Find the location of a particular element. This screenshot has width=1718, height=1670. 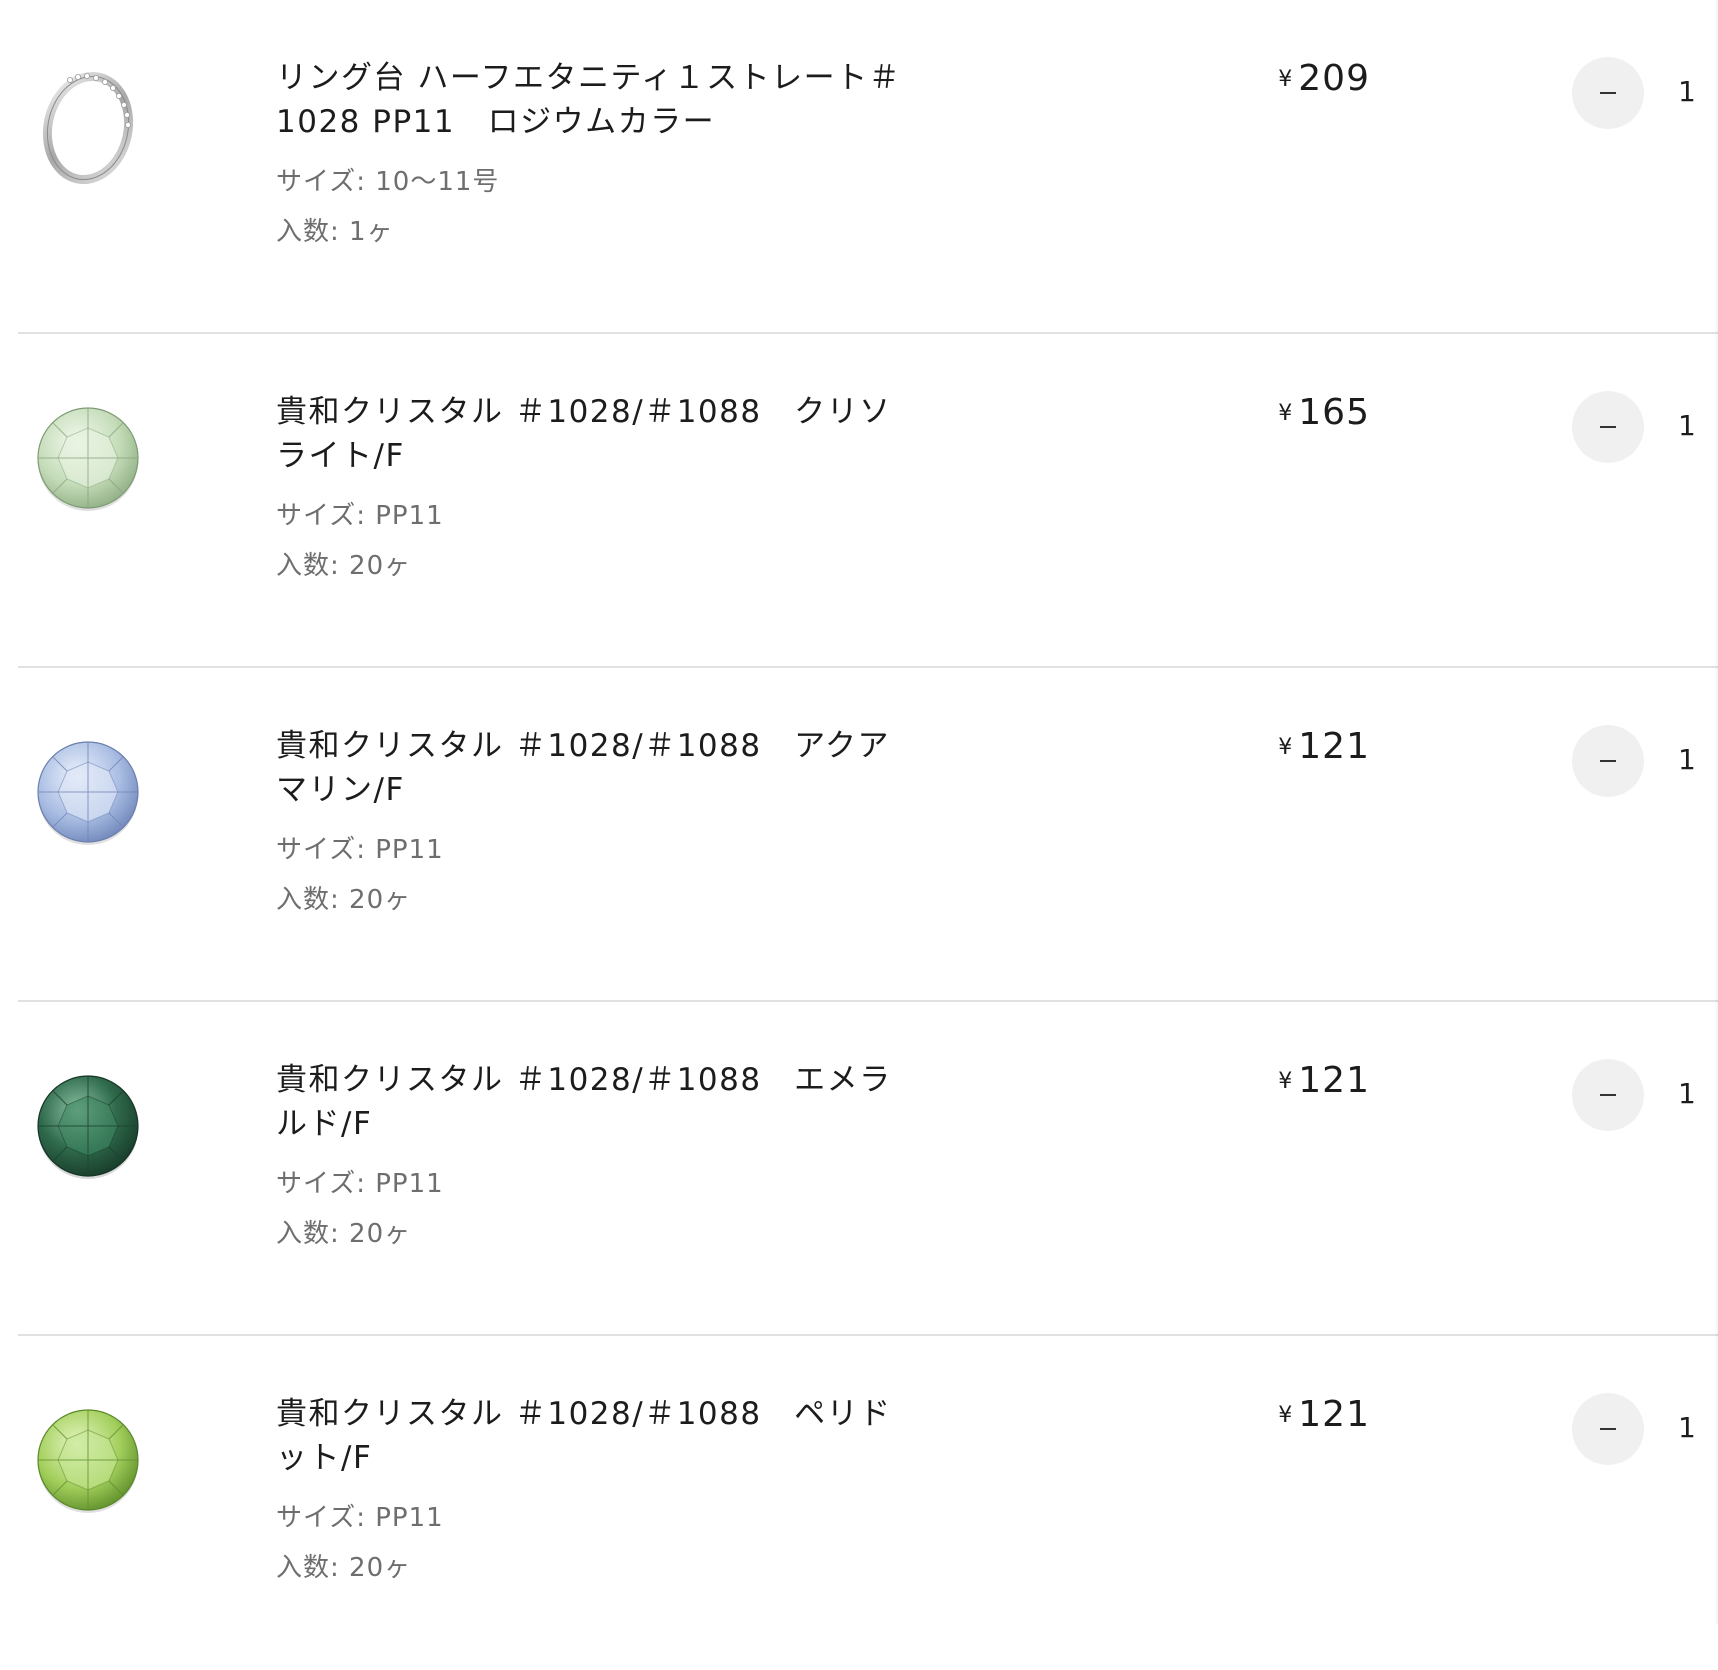

product-title: 貴和クリスタル ＃1028/＃1088 エメラ ルド/F is located at coordinates (596, 1102).